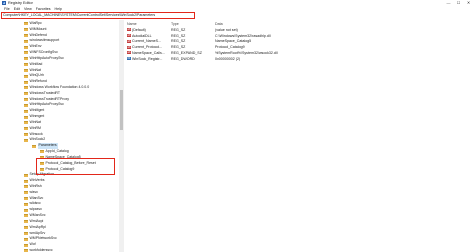  What do you see at coordinates (121, 110) in the screenshot?
I see `scrollbar-thumb` at bounding box center [121, 110].